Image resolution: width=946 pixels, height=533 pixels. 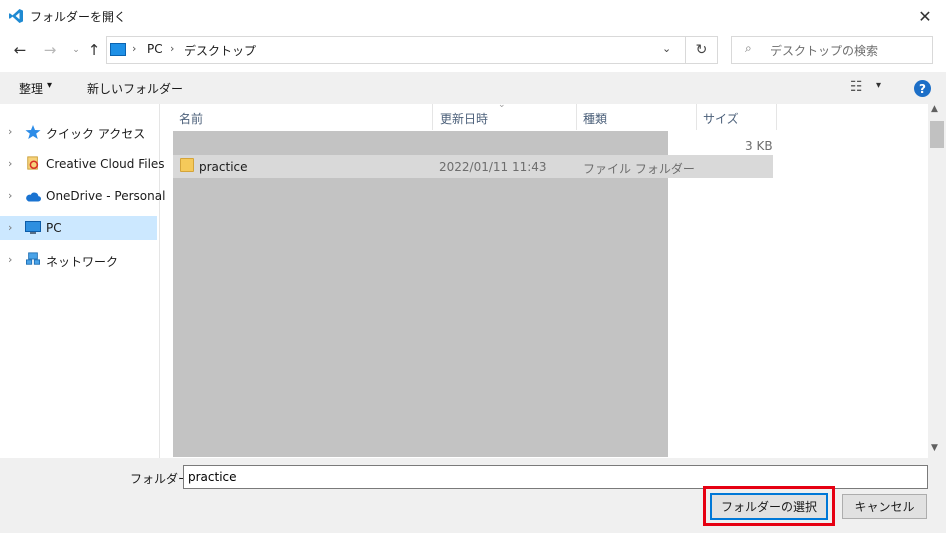 I want to click on chevron-down-icon: ⌄, so click(x=666, y=48).